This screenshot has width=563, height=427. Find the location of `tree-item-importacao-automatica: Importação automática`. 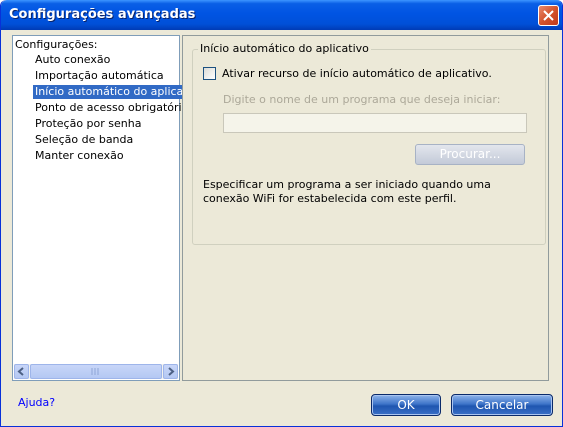

tree-item-importacao-automatica: Importação automática is located at coordinates (99, 76).